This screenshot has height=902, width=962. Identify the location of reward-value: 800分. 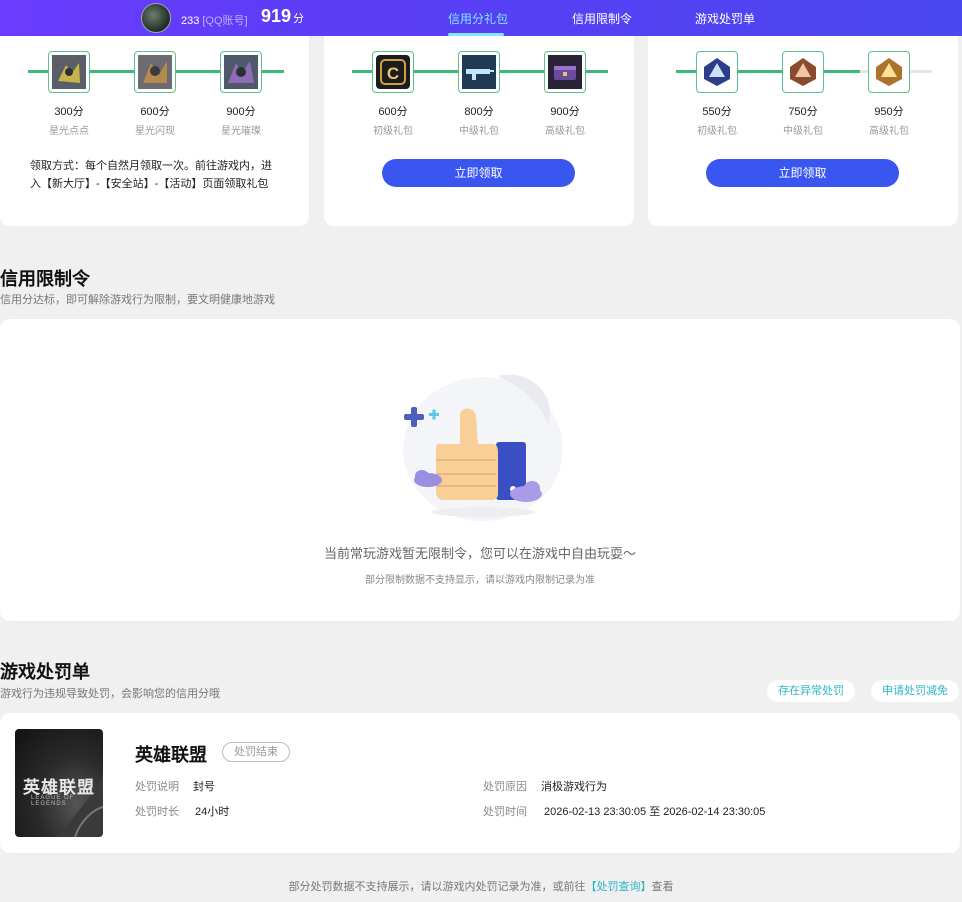
(479, 112).